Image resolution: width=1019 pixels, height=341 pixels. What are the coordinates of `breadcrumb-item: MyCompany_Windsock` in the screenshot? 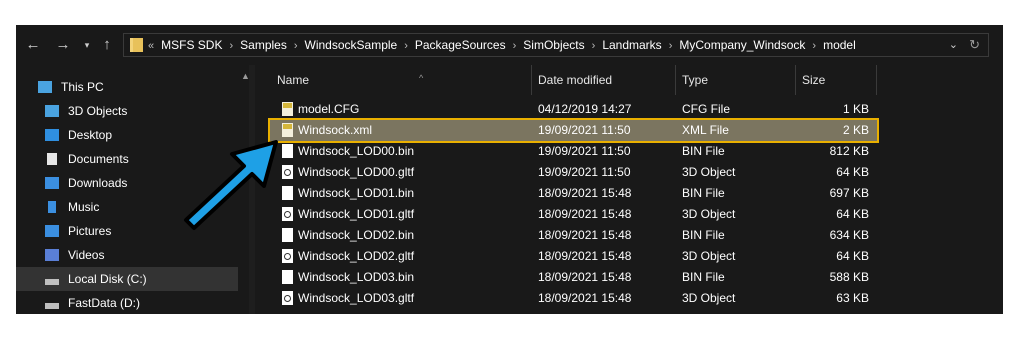 It's located at (742, 45).